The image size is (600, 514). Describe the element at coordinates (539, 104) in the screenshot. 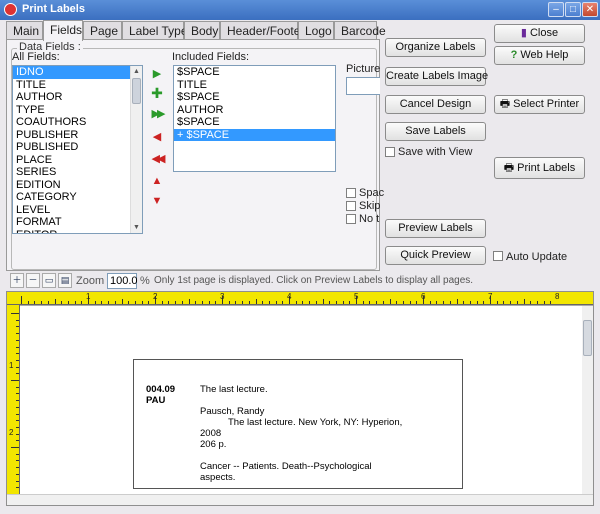

I see `select-printer-button: 🖶 Select Printer` at that location.